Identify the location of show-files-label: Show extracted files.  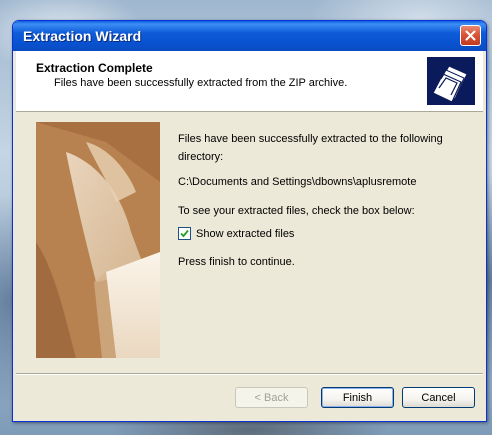
(245, 234).